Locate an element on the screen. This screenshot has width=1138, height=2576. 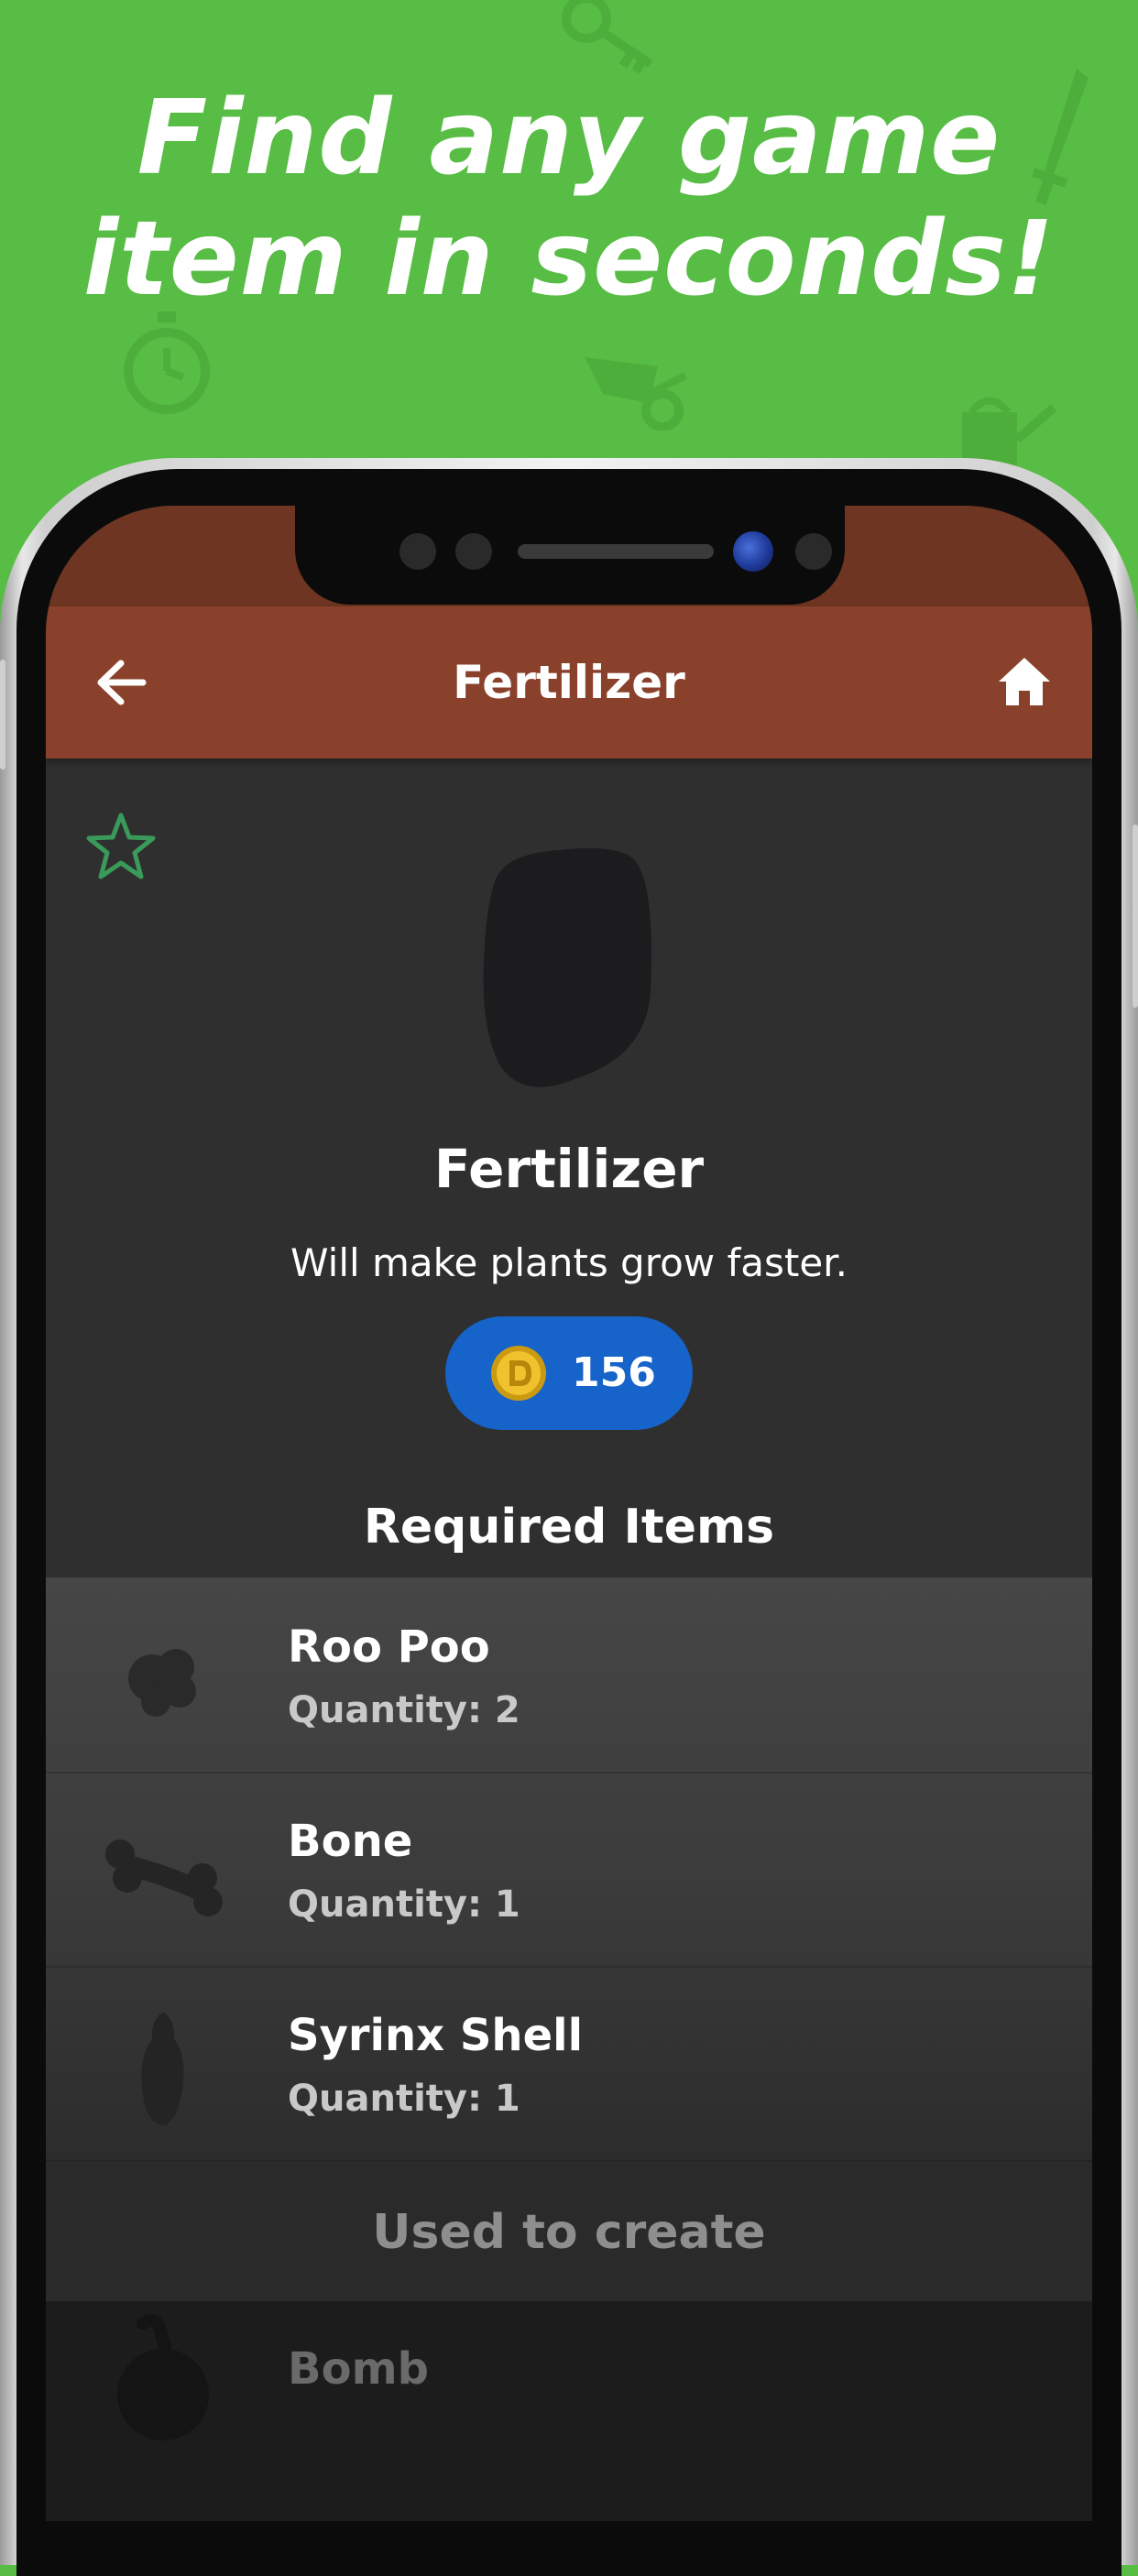
key-icon is located at coordinates (607, 37).